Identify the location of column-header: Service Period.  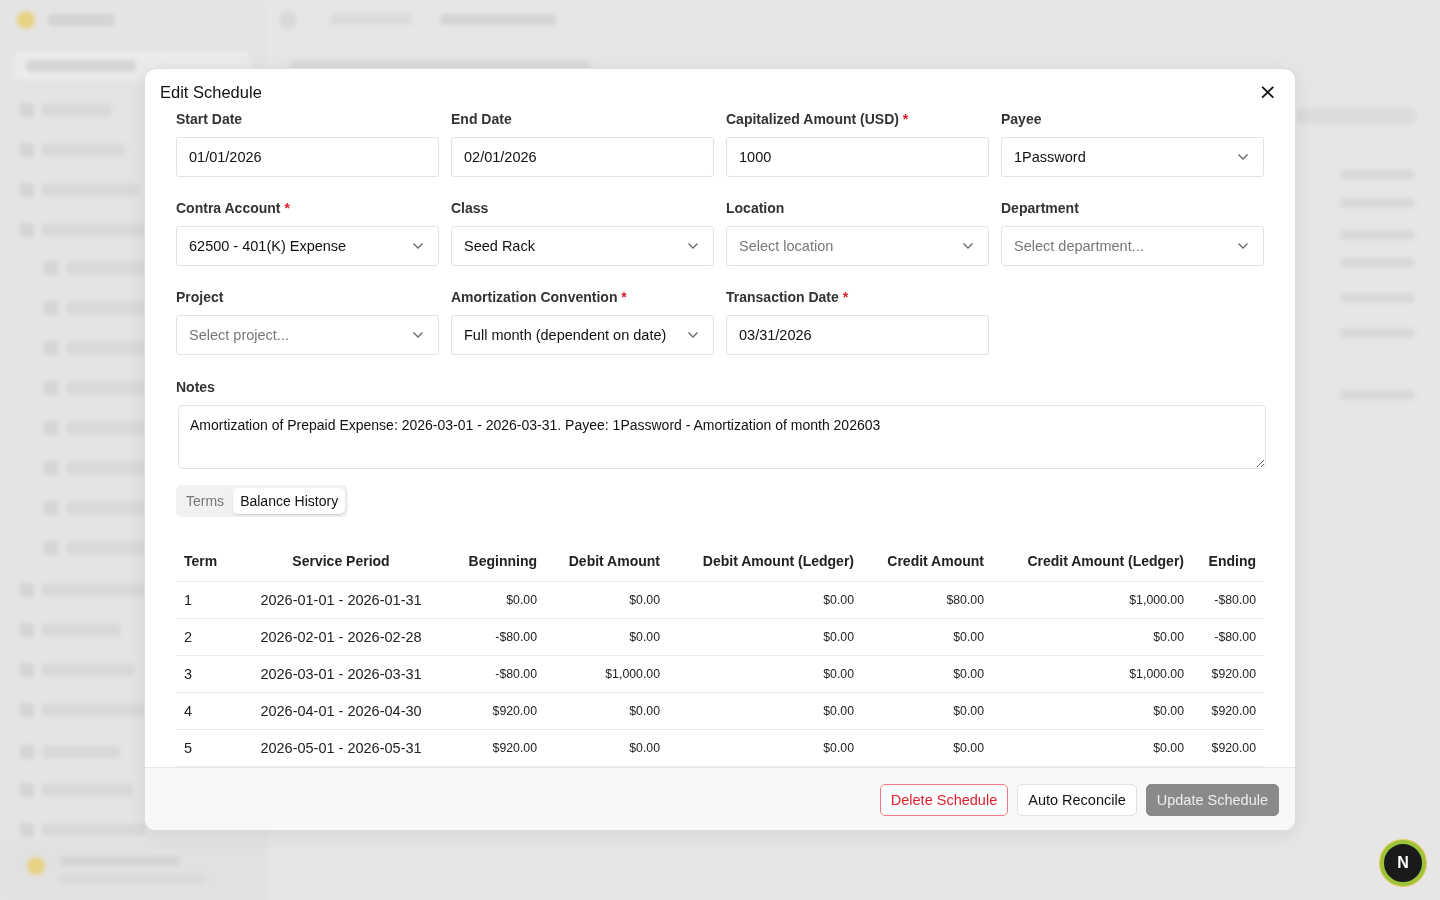
(341, 561).